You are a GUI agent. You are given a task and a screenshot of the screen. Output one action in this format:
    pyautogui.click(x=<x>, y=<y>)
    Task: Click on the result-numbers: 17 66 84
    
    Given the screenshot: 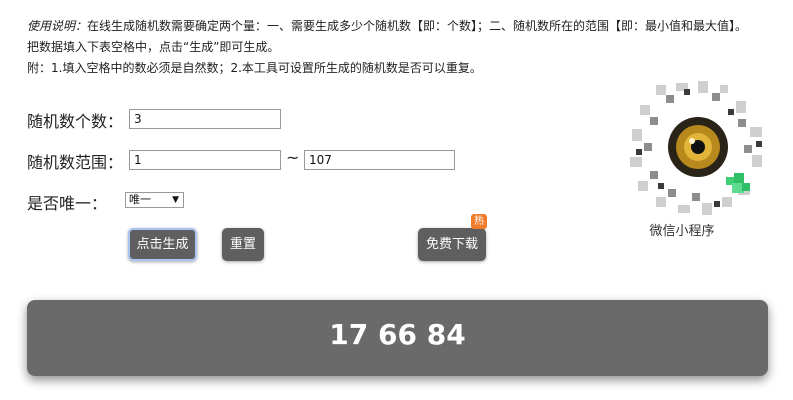 What is the action you would take?
    pyautogui.click(x=397, y=334)
    